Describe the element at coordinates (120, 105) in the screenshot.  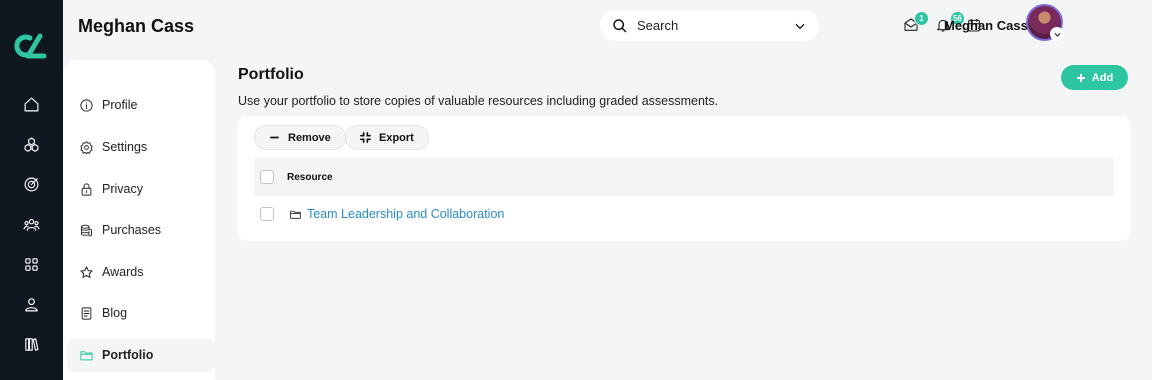
I see `sidebar-item-label: Profile` at that location.